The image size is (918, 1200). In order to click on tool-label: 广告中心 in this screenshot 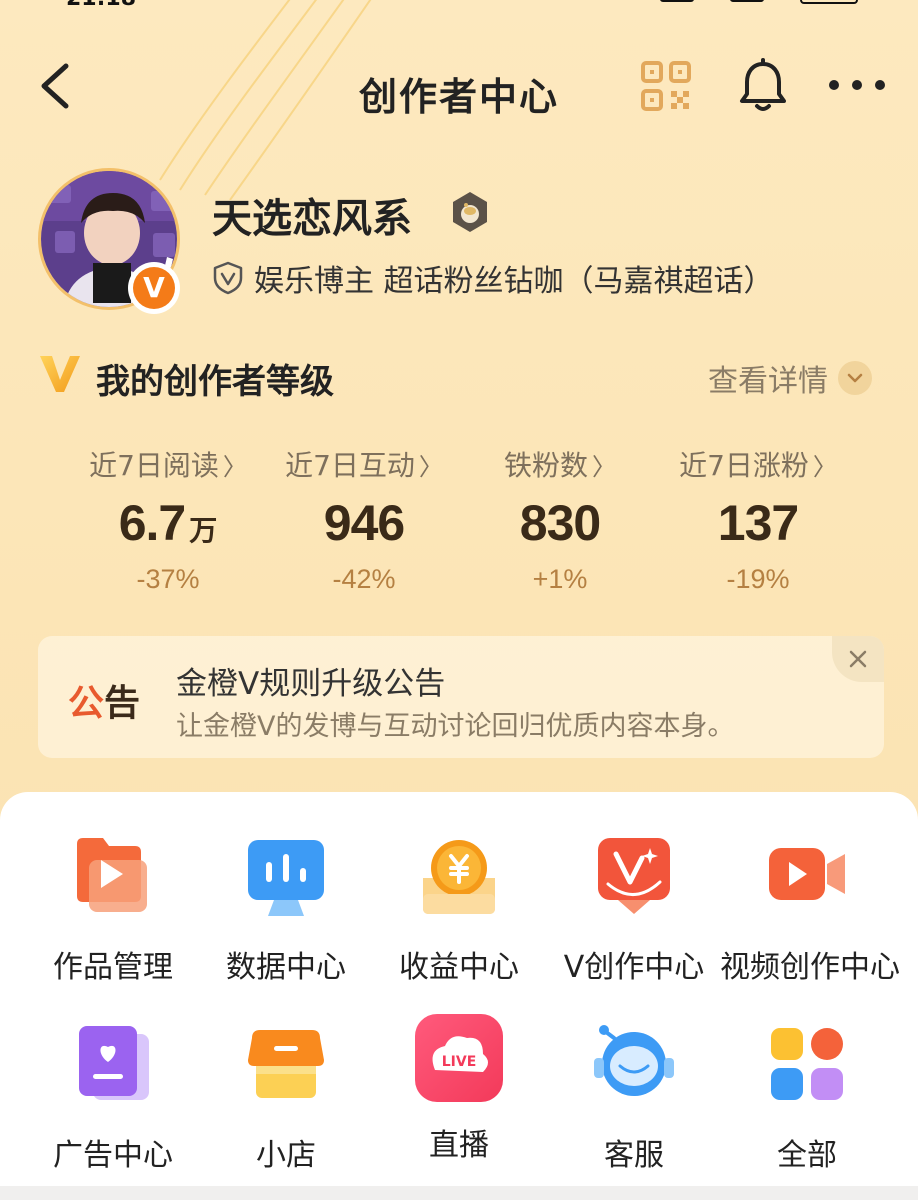, I will do `click(113, 1155)`.